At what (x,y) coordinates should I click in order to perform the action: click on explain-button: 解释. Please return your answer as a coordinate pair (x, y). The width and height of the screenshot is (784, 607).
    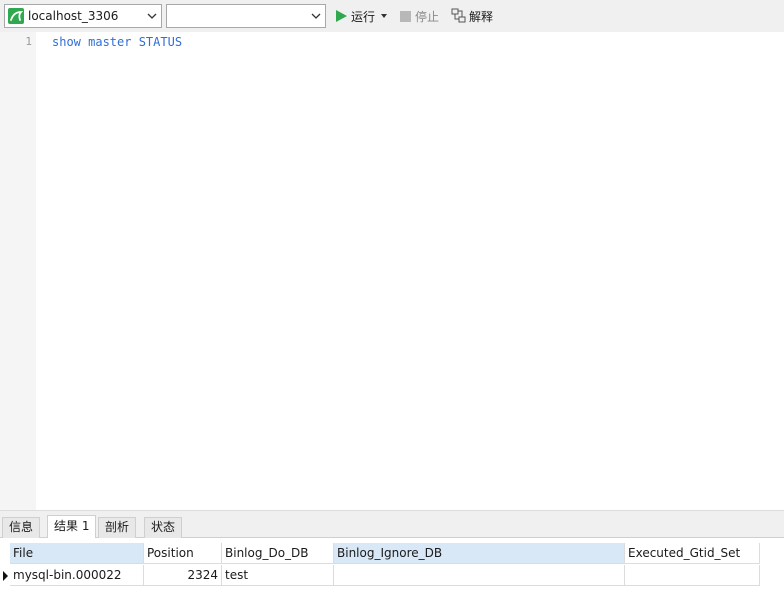
    Looking at the image, I should click on (472, 16).